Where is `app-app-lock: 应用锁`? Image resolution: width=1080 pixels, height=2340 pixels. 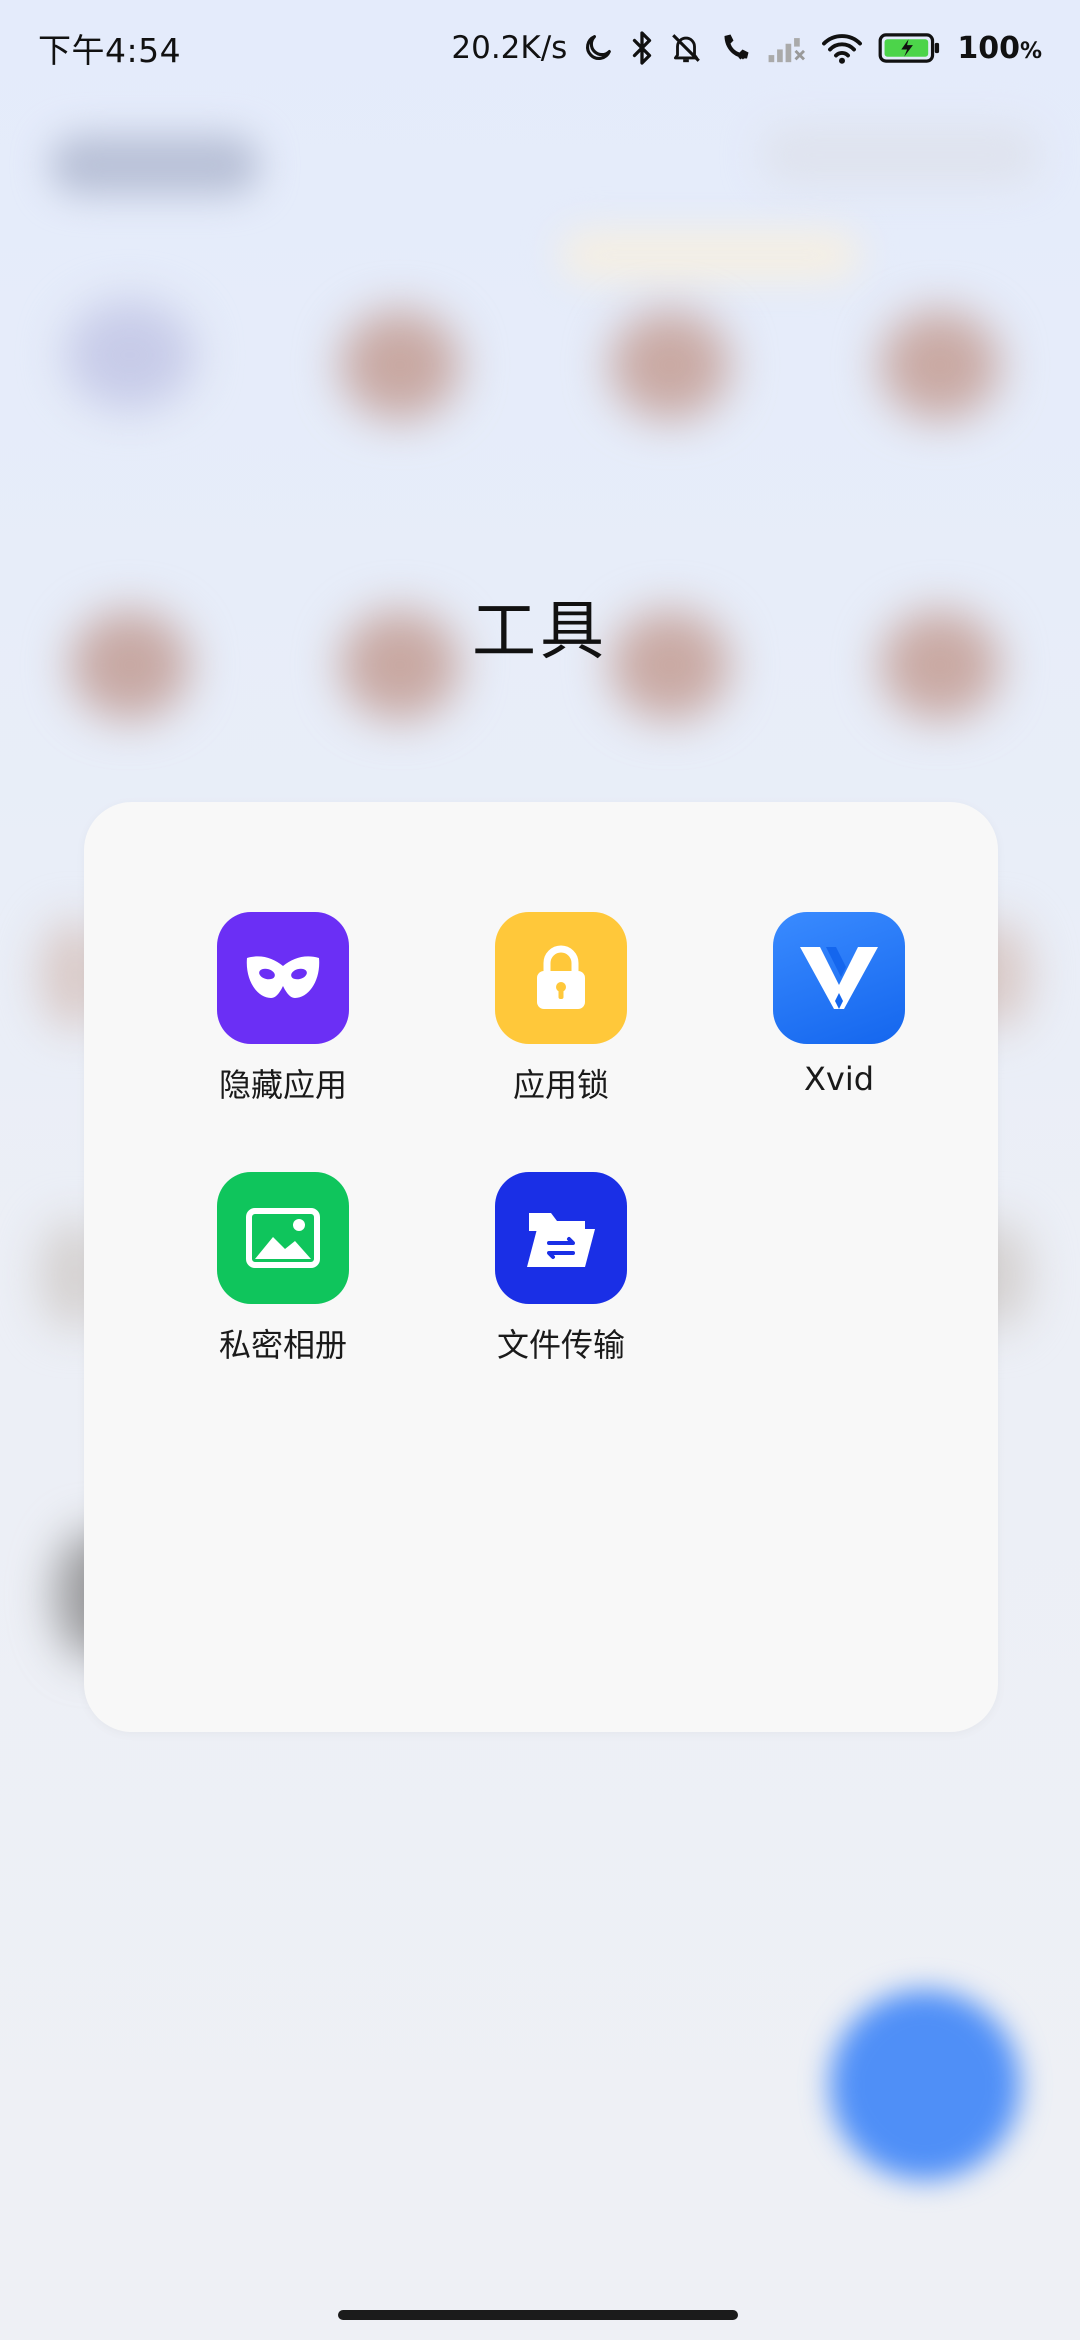
app-app-lock: 应用锁 is located at coordinates (561, 1009).